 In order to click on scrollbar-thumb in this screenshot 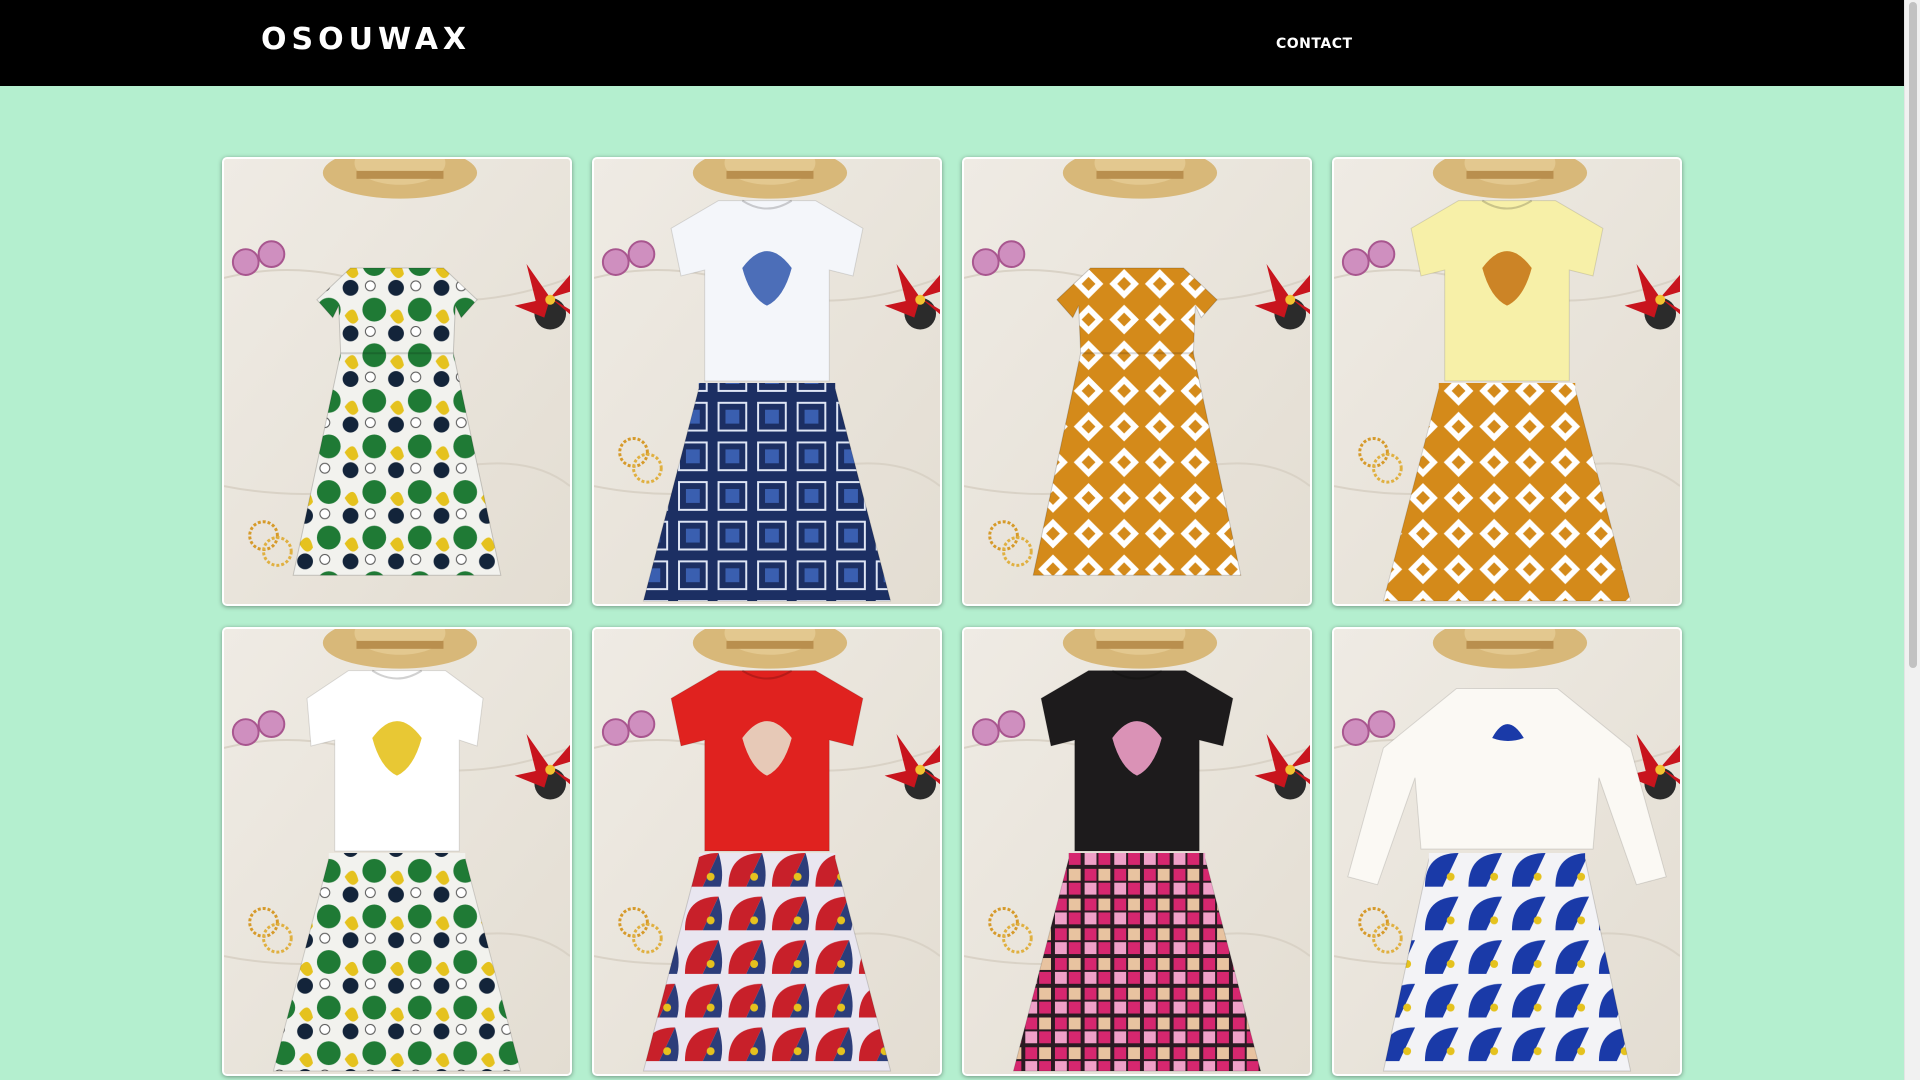, I will do `click(1913, 335)`.